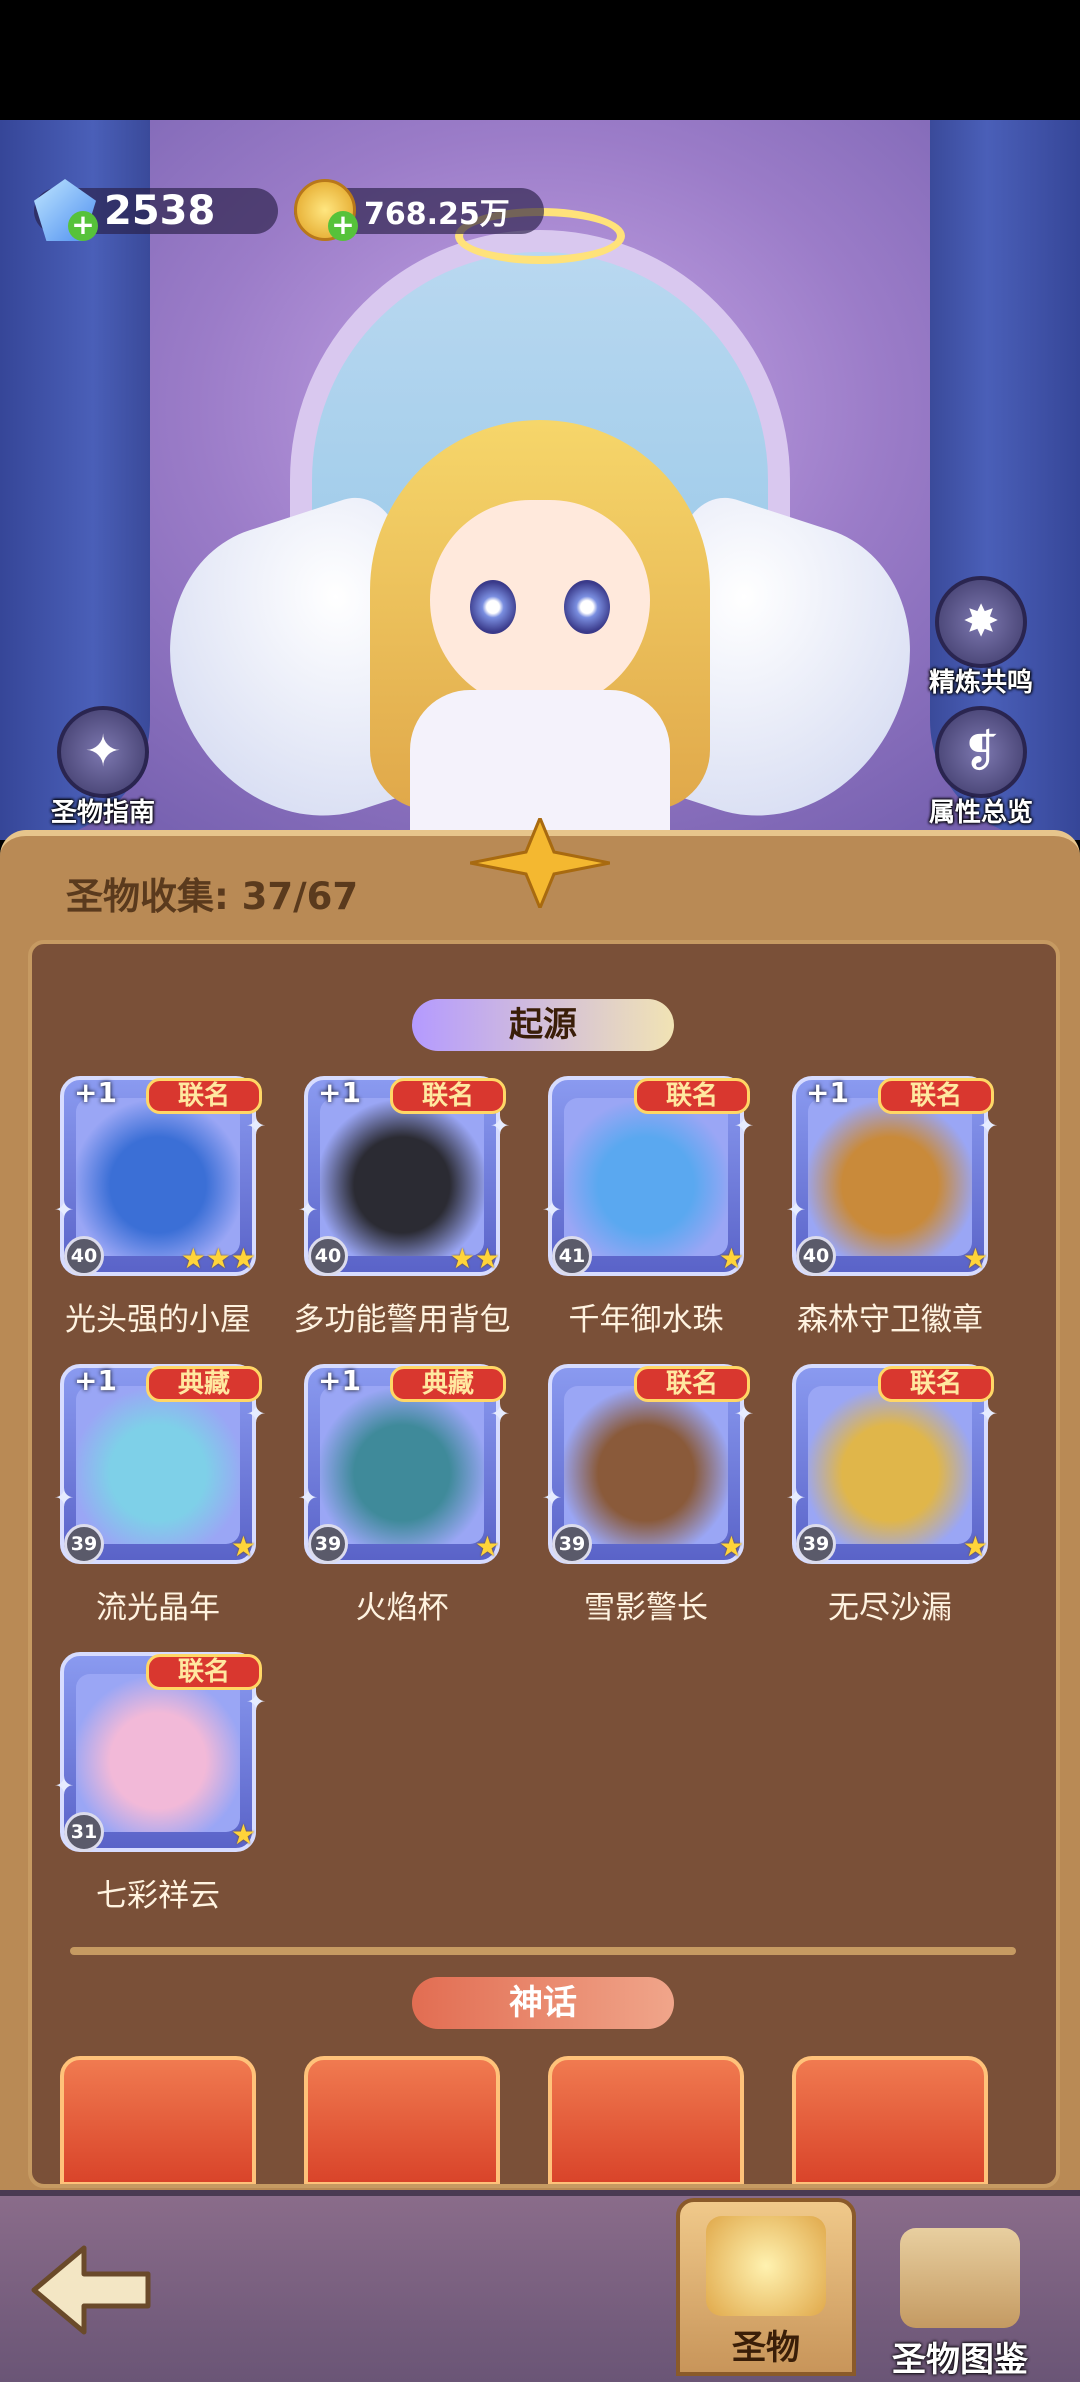  I want to click on relic-name: 光头强的小屋, so click(158, 1320).